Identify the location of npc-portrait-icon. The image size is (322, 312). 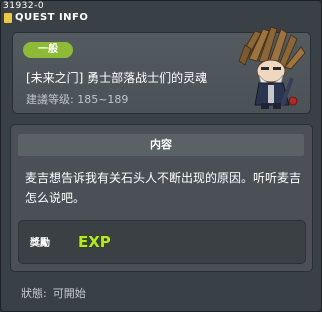
(272, 67).